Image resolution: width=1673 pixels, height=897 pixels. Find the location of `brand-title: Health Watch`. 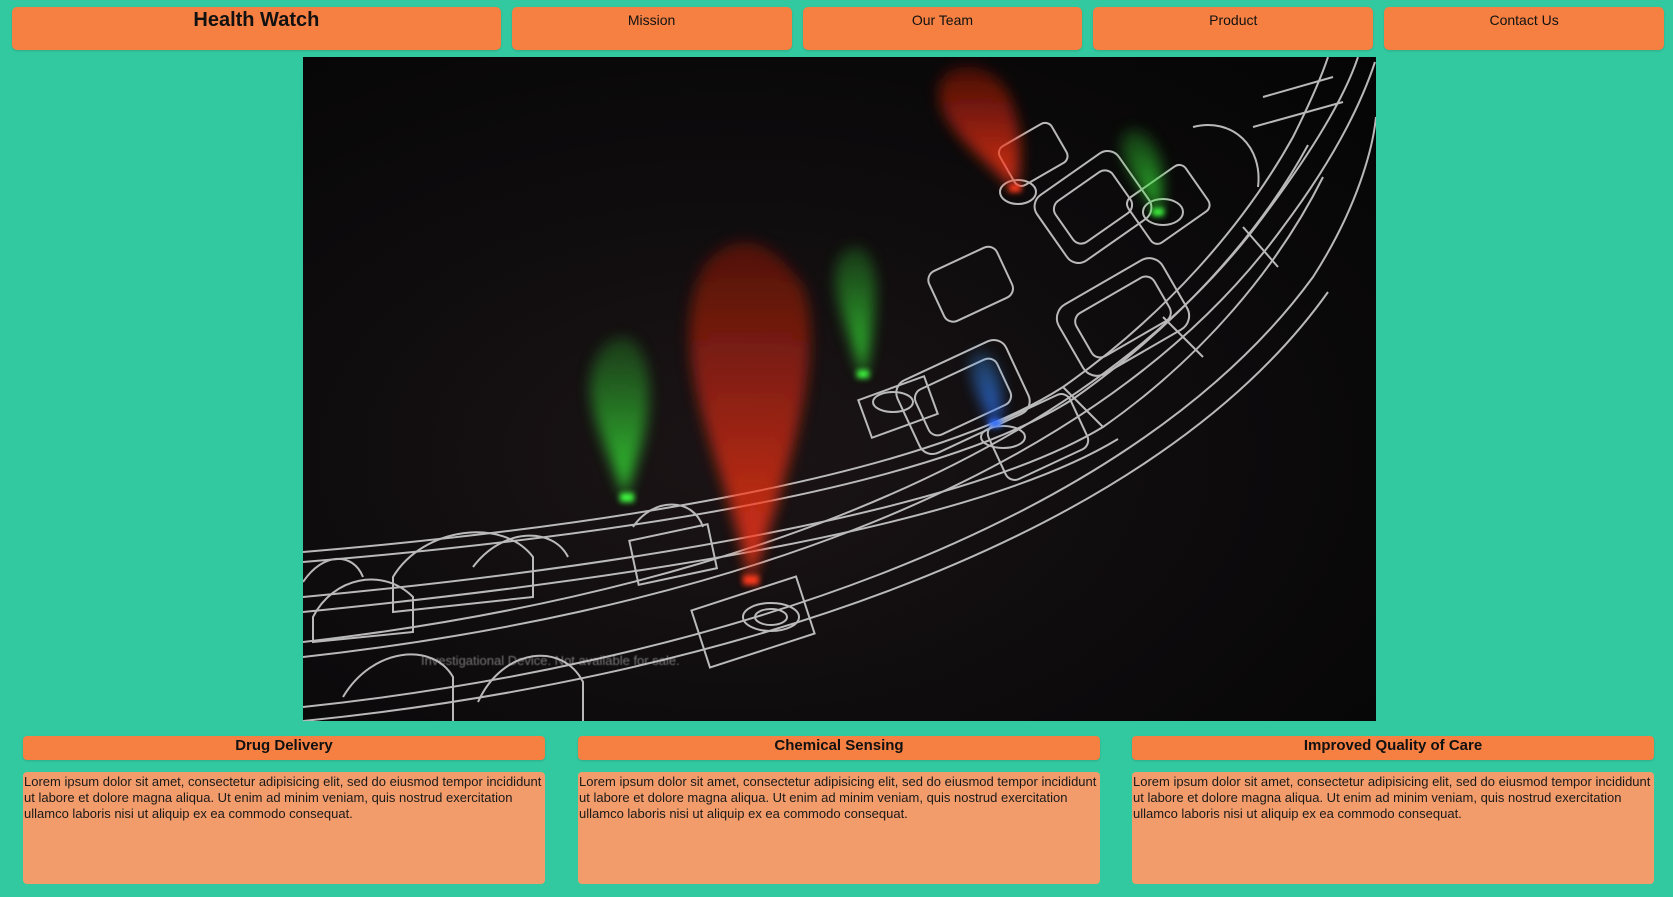

brand-title: Health Watch is located at coordinates (256, 28).